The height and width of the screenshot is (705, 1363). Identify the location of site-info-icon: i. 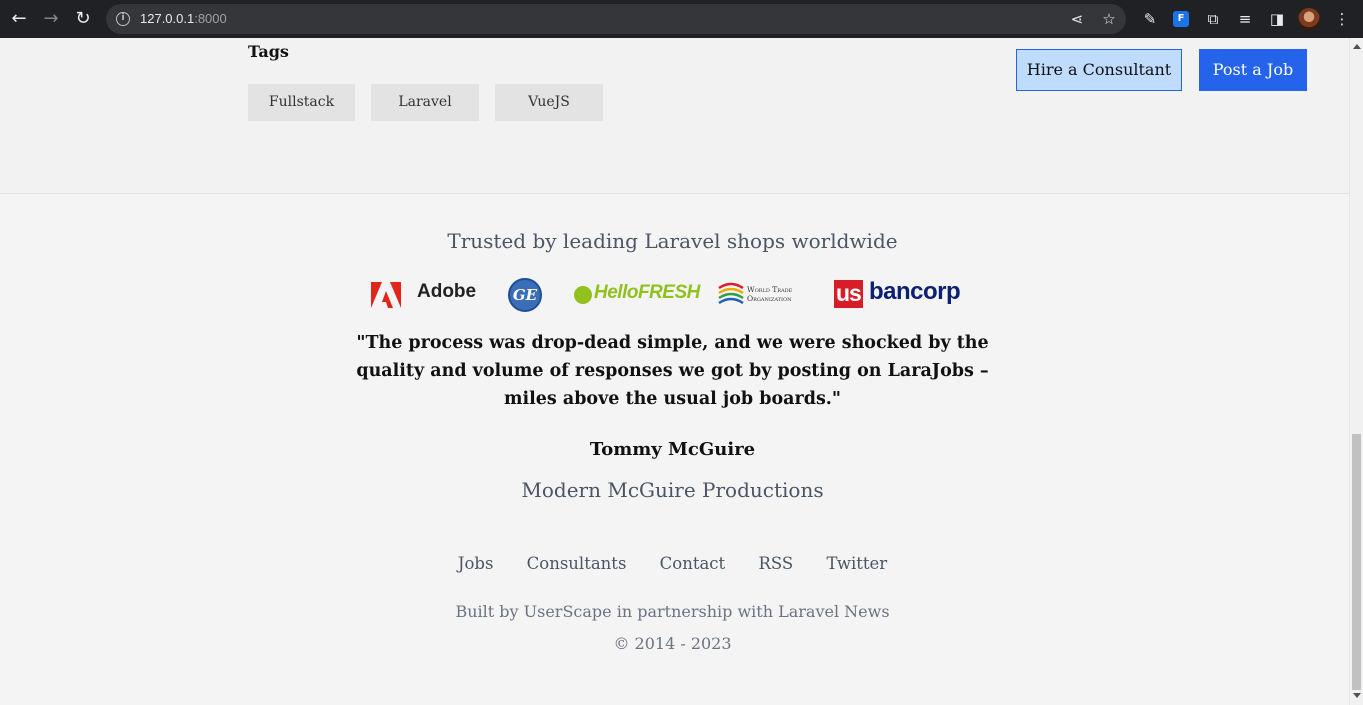
(123, 19).